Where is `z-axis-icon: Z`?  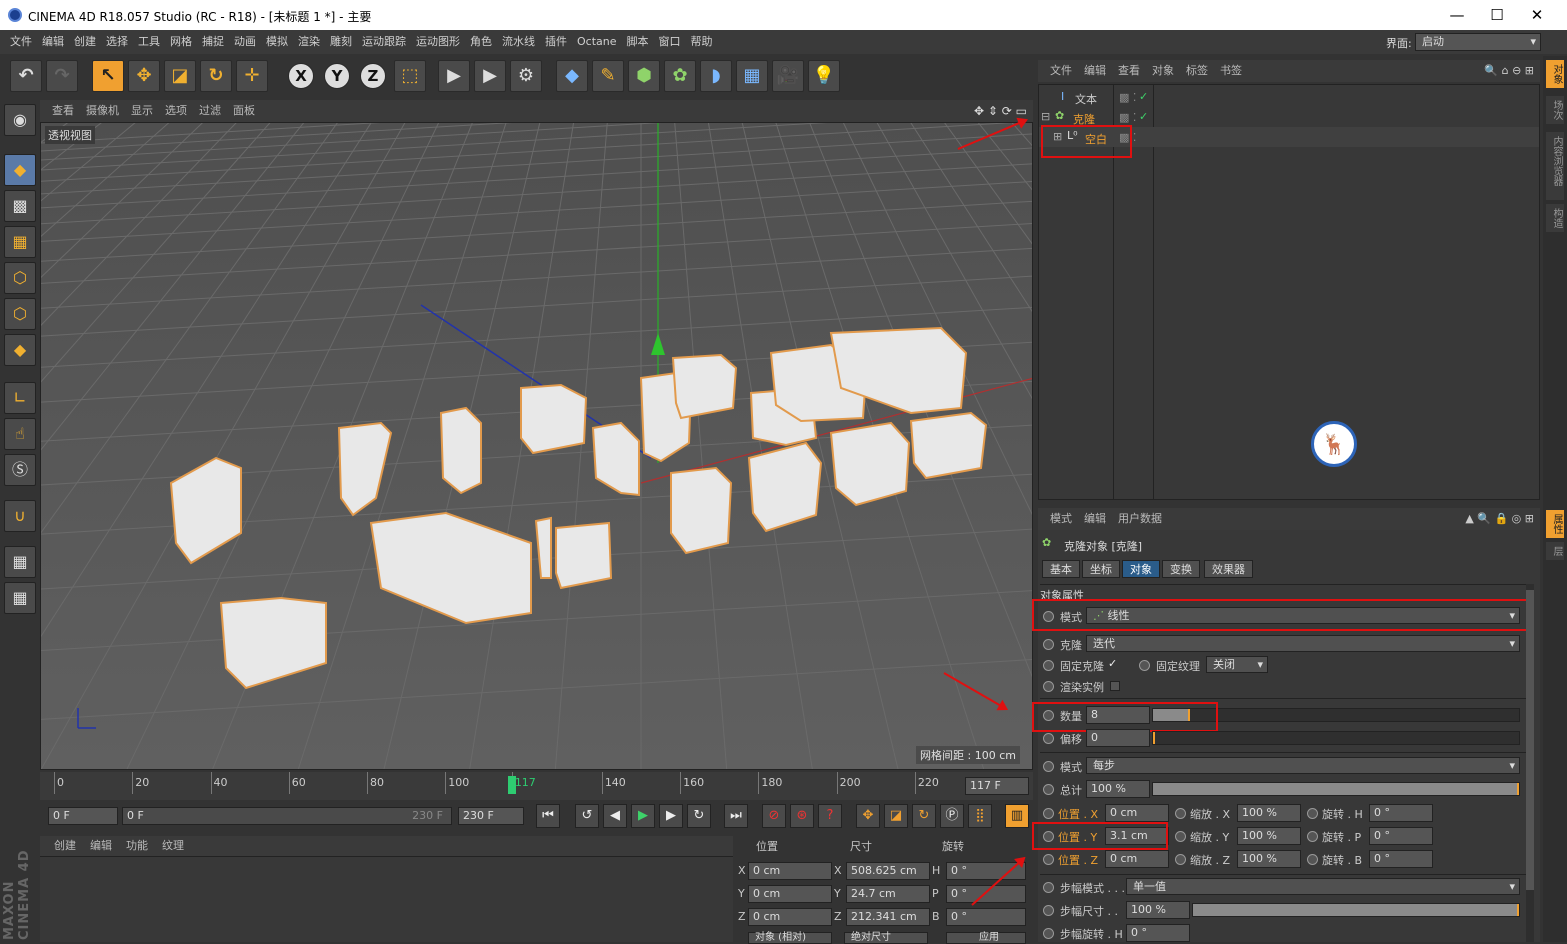
z-axis-icon: Z is located at coordinates (373, 76).